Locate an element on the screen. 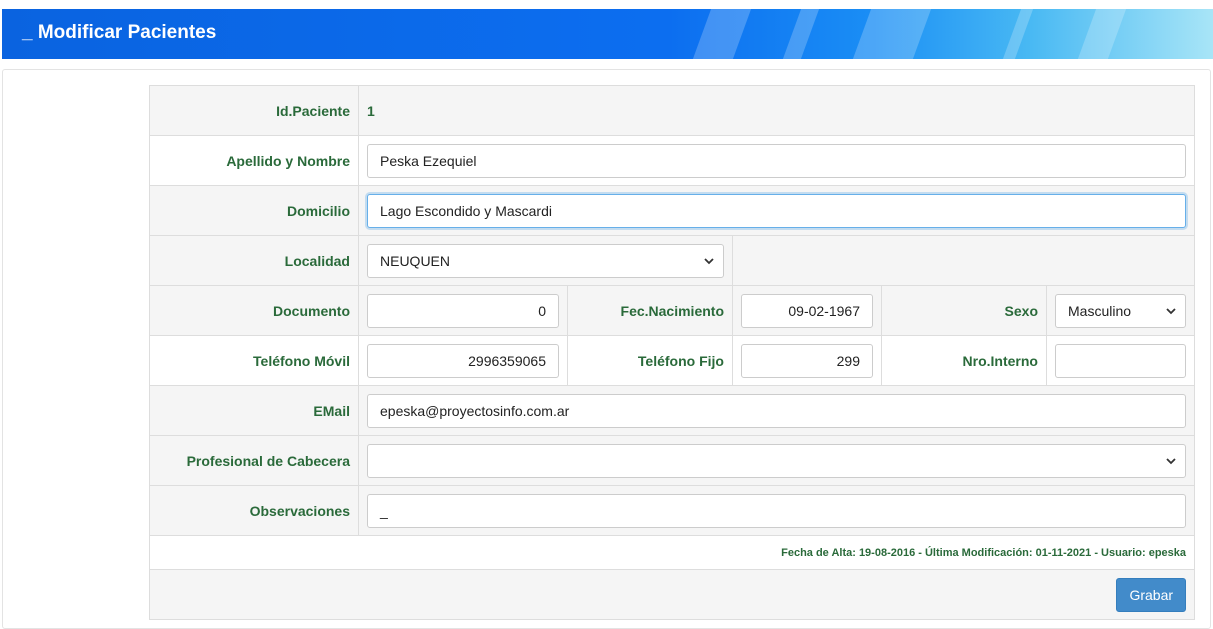 This screenshot has height=629, width=1213. doctor-select is located at coordinates (777, 460).